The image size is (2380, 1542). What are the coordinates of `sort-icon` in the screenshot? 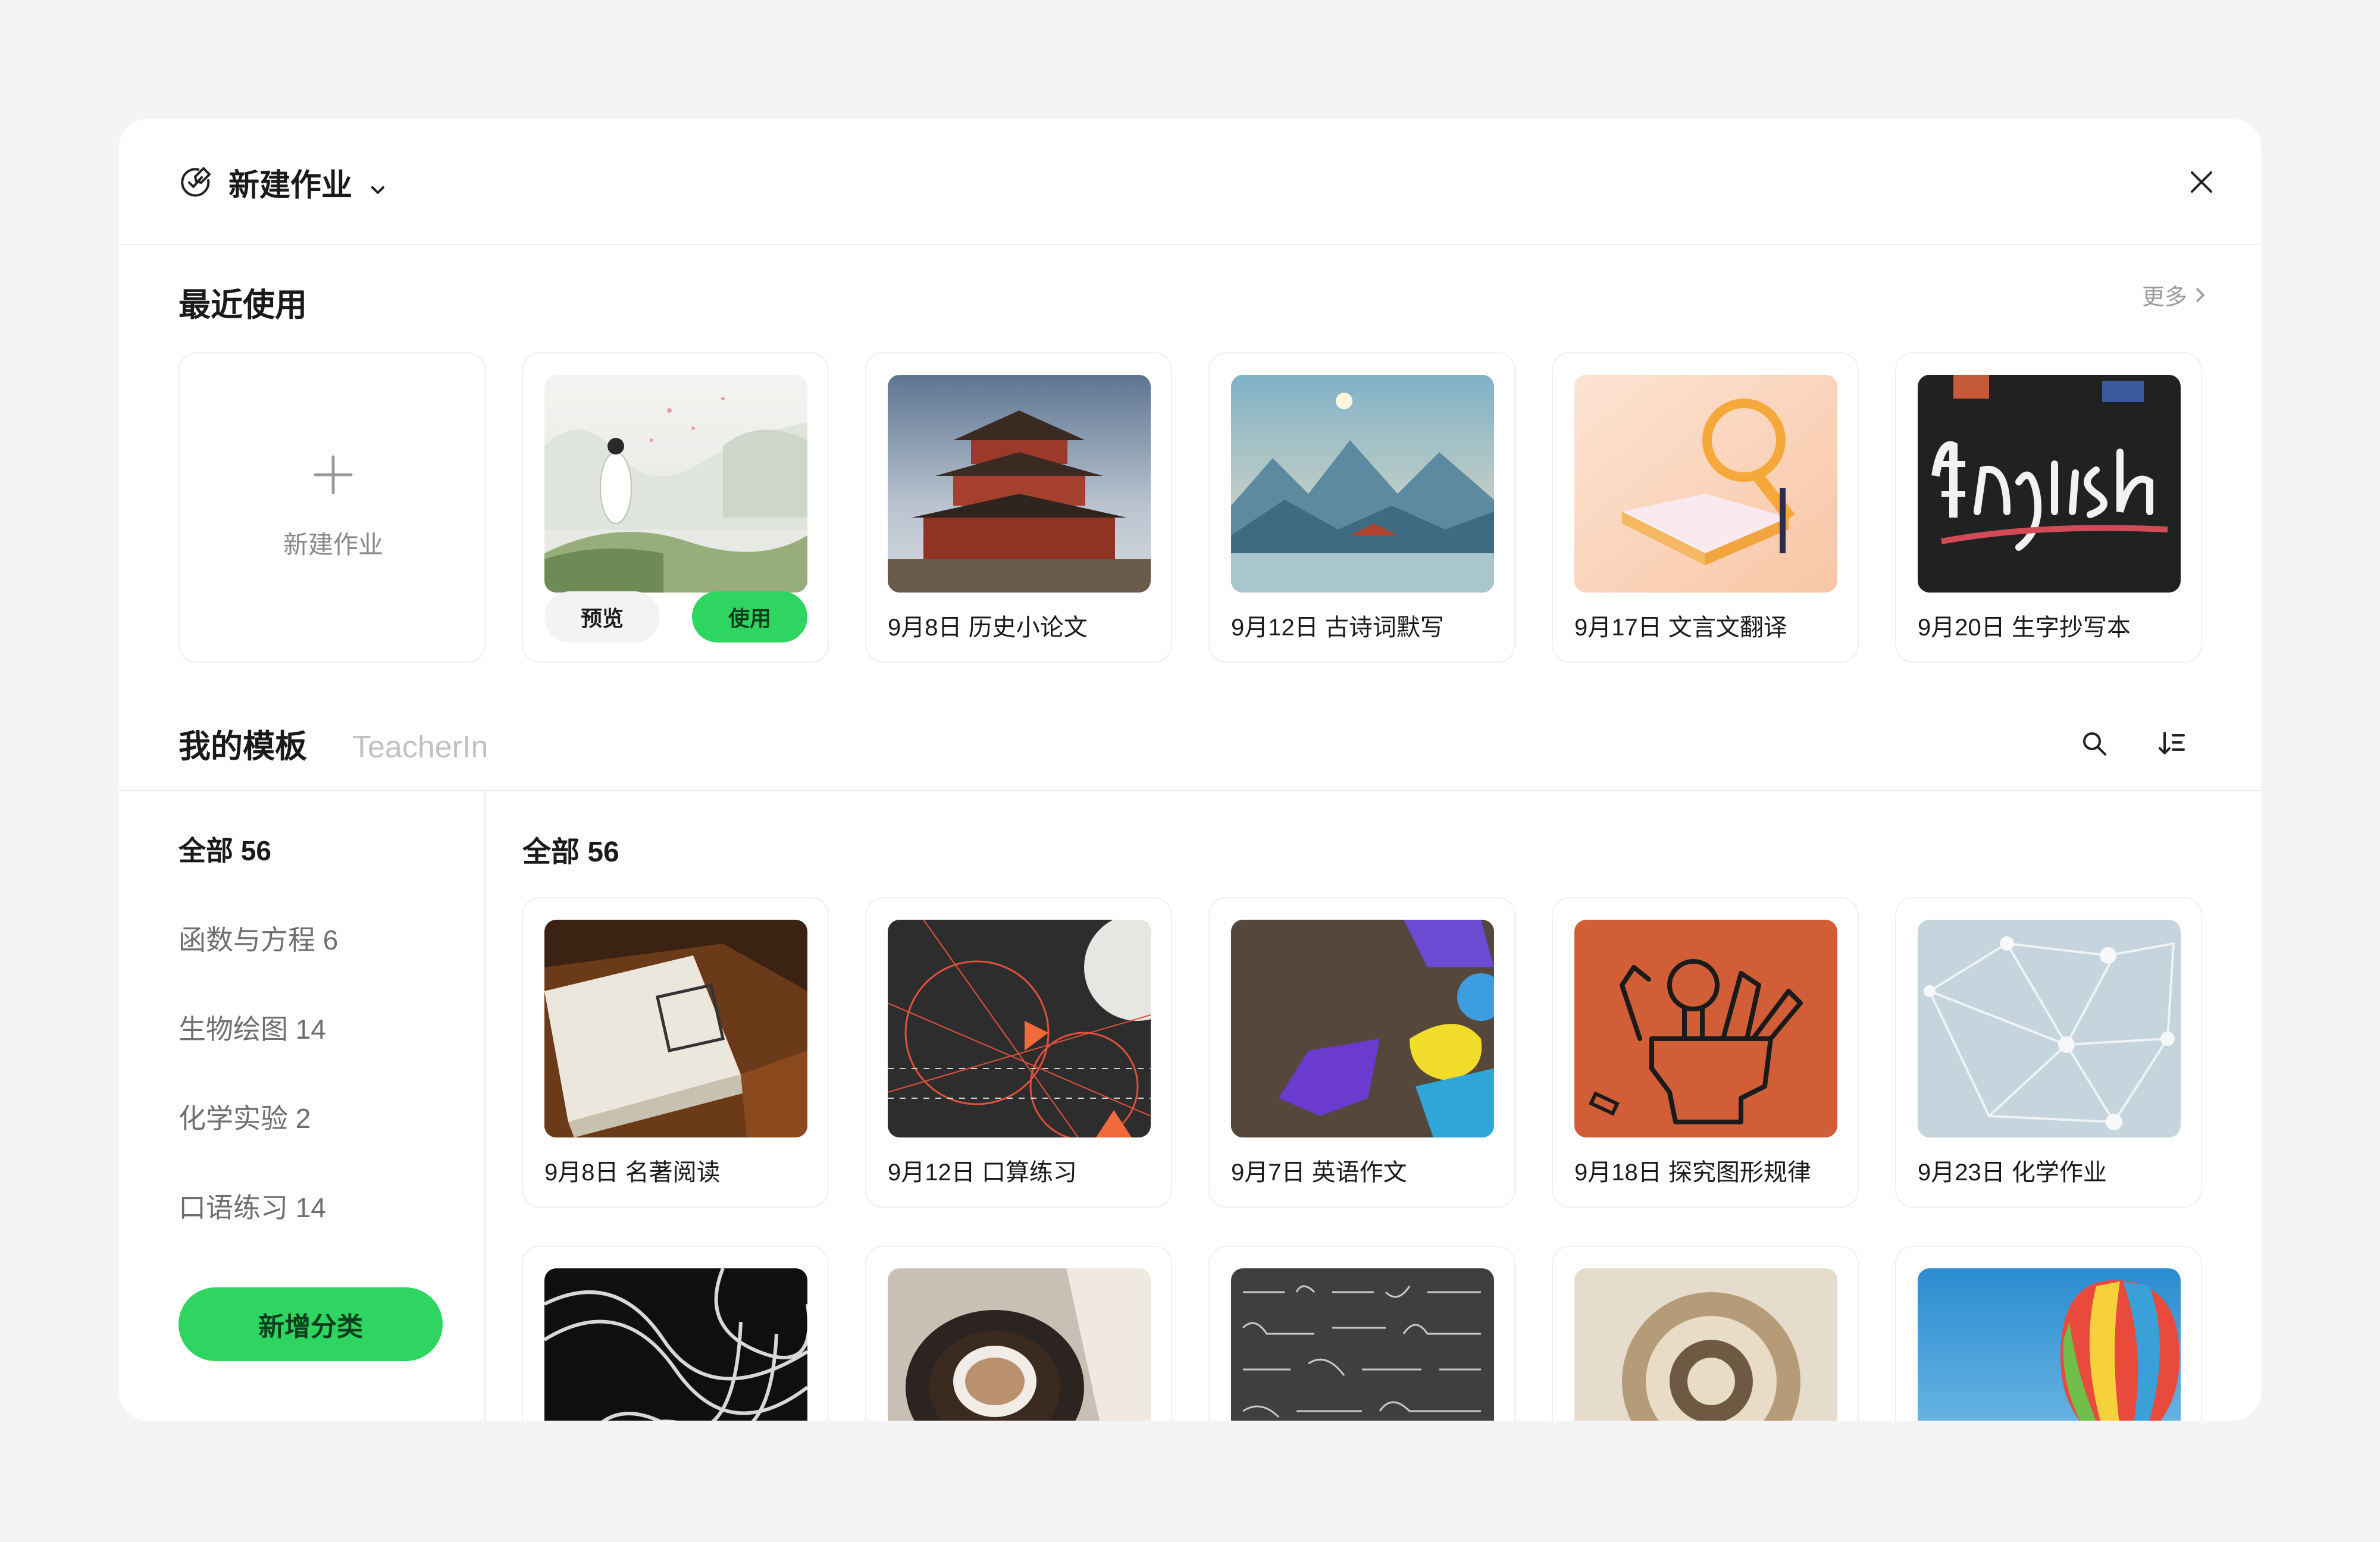 It's located at (2172, 743).